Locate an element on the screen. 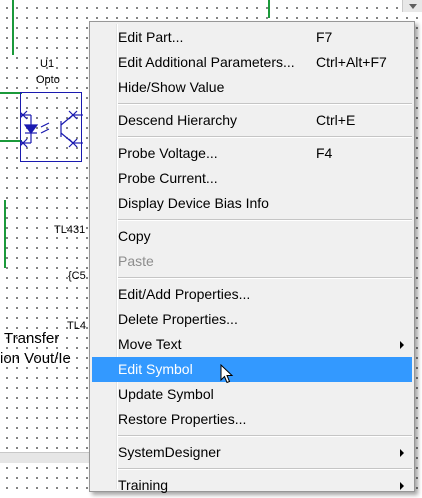  menu-item-label: Hide/Show Value is located at coordinates (171, 87).